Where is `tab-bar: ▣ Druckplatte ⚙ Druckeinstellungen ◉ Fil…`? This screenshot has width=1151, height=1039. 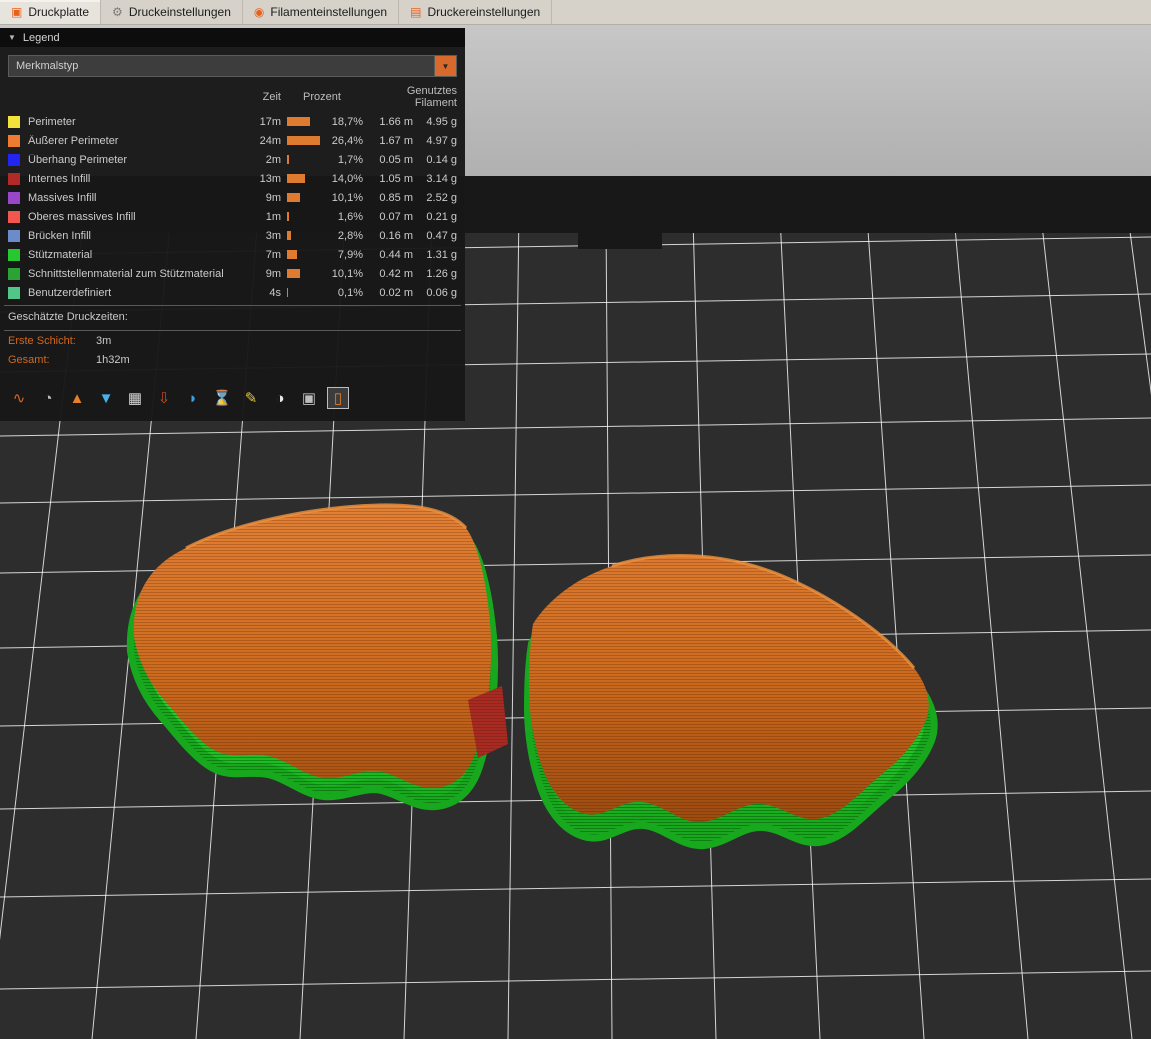 tab-bar: ▣ Druckplatte ⚙ Druckeinstellungen ◉ Fil… is located at coordinates (575, 12).